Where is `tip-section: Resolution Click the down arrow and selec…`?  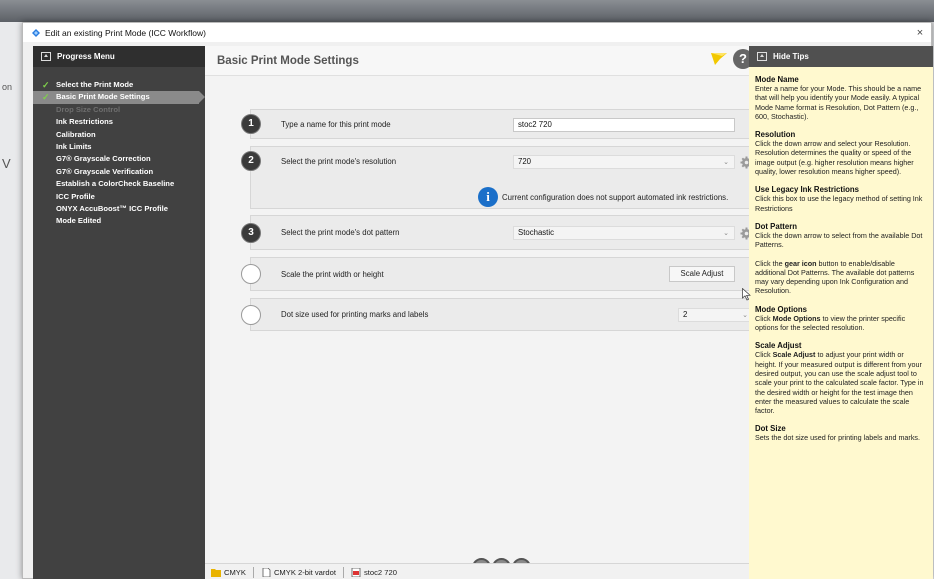
tip-section: Resolution Click the down arrow and selec… is located at coordinates (841, 153).